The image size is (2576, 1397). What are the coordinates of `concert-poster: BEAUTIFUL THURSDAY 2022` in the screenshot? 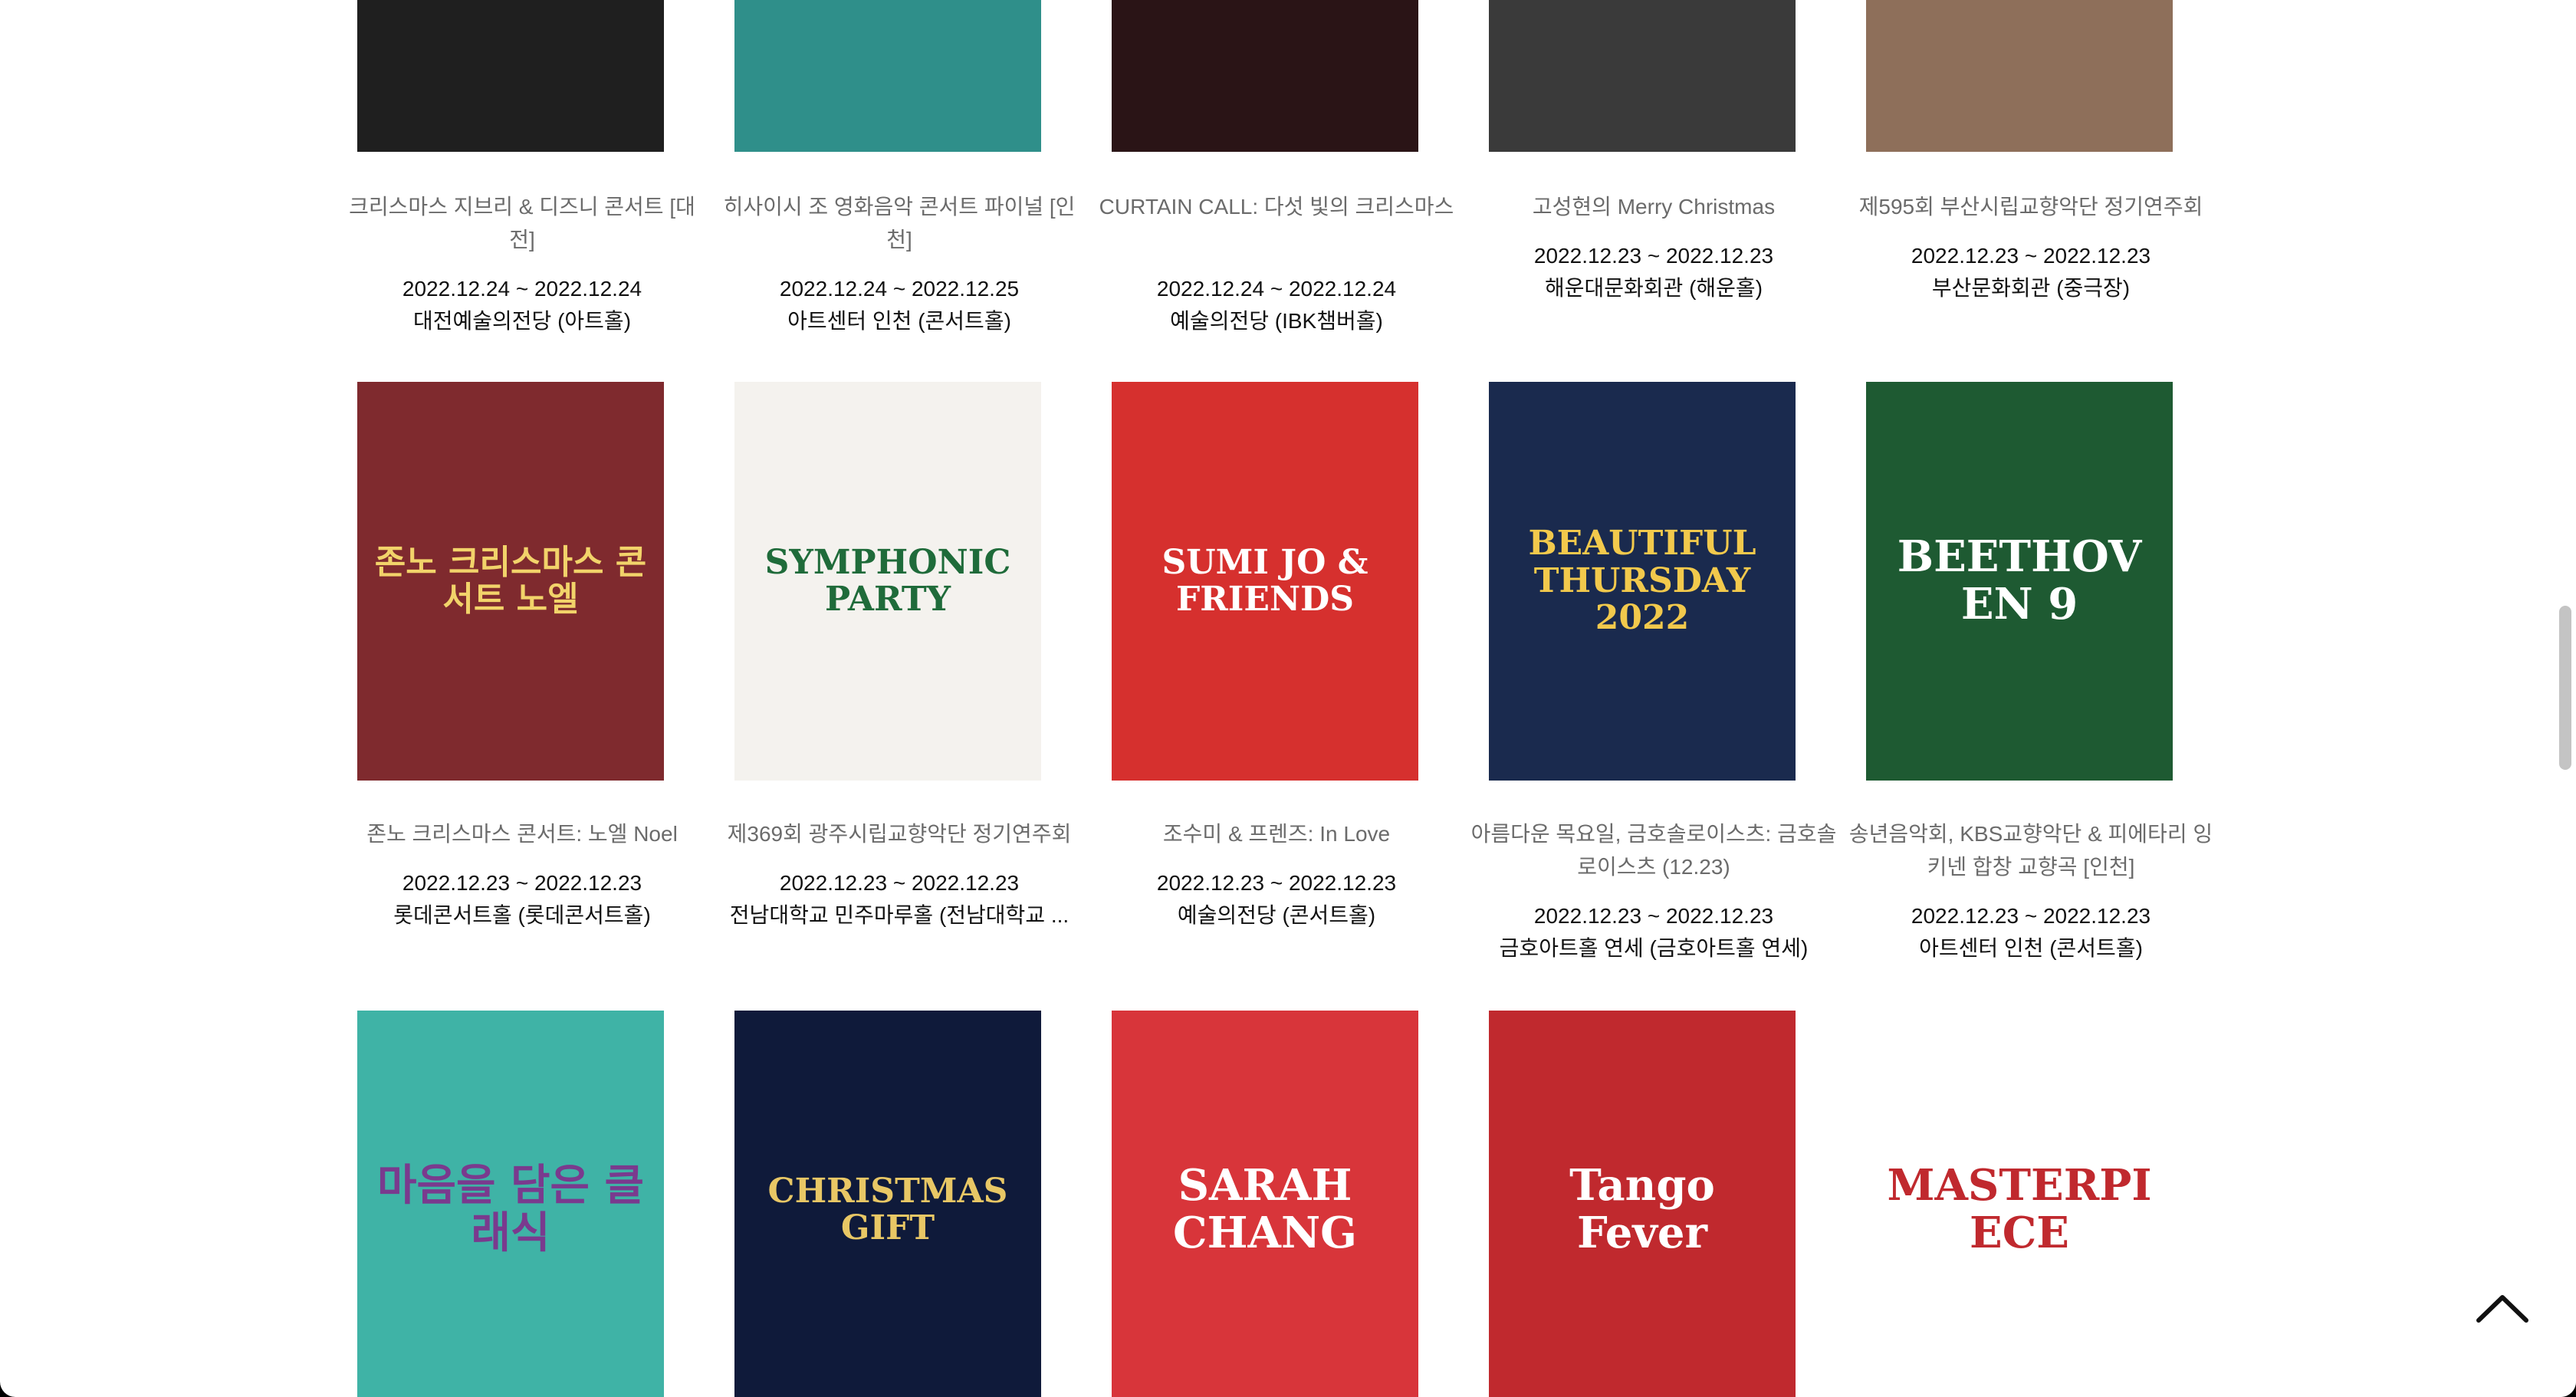 It's located at (1642, 581).